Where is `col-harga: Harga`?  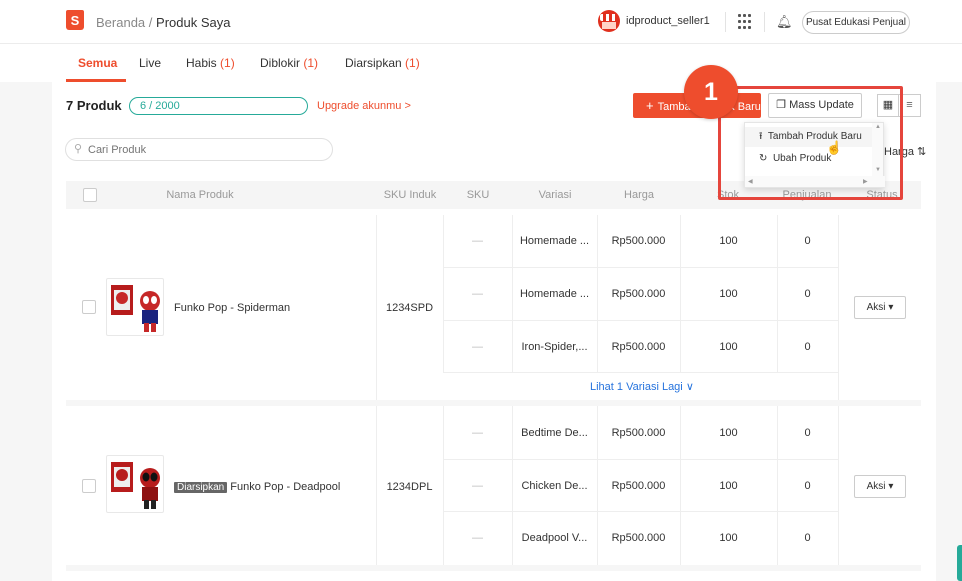 col-harga: Harga is located at coordinates (639, 195).